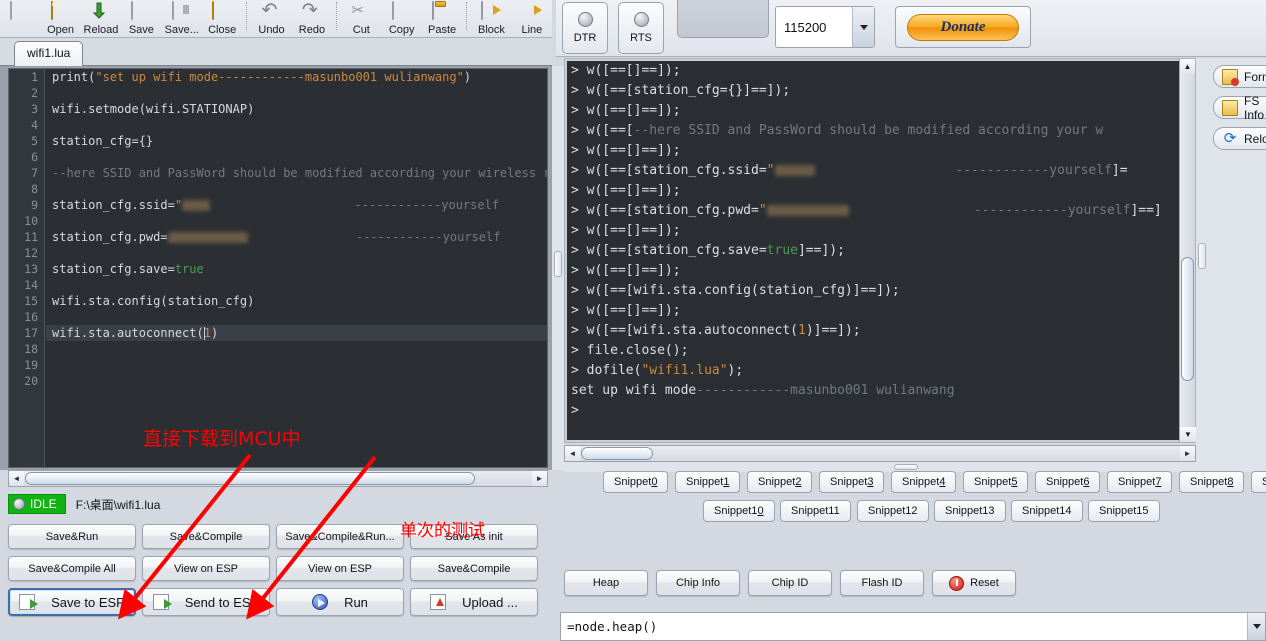 This screenshot has height=641, width=1266. What do you see at coordinates (118, 504) in the screenshot?
I see `status-file-path: F:\桌面\wifi1.lua` at bounding box center [118, 504].